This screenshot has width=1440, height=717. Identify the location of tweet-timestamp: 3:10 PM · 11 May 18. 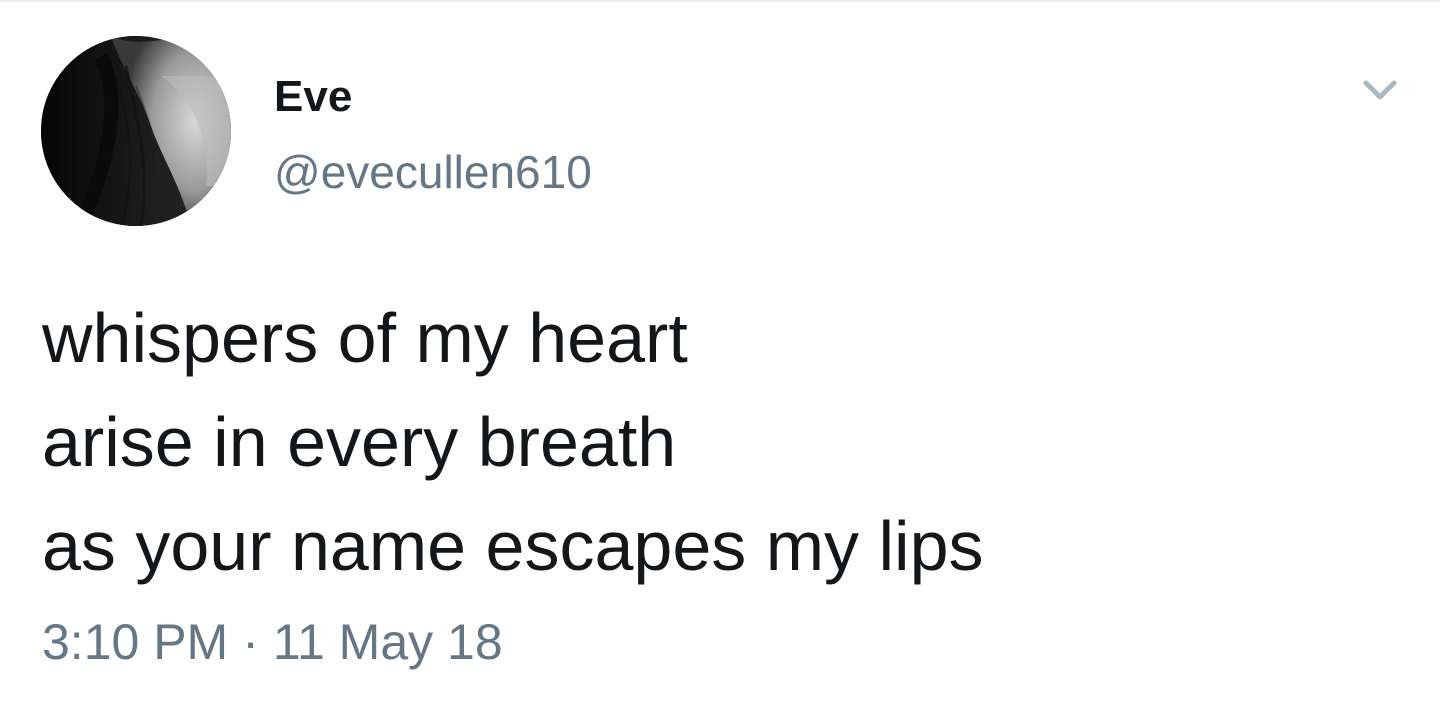
(272, 642).